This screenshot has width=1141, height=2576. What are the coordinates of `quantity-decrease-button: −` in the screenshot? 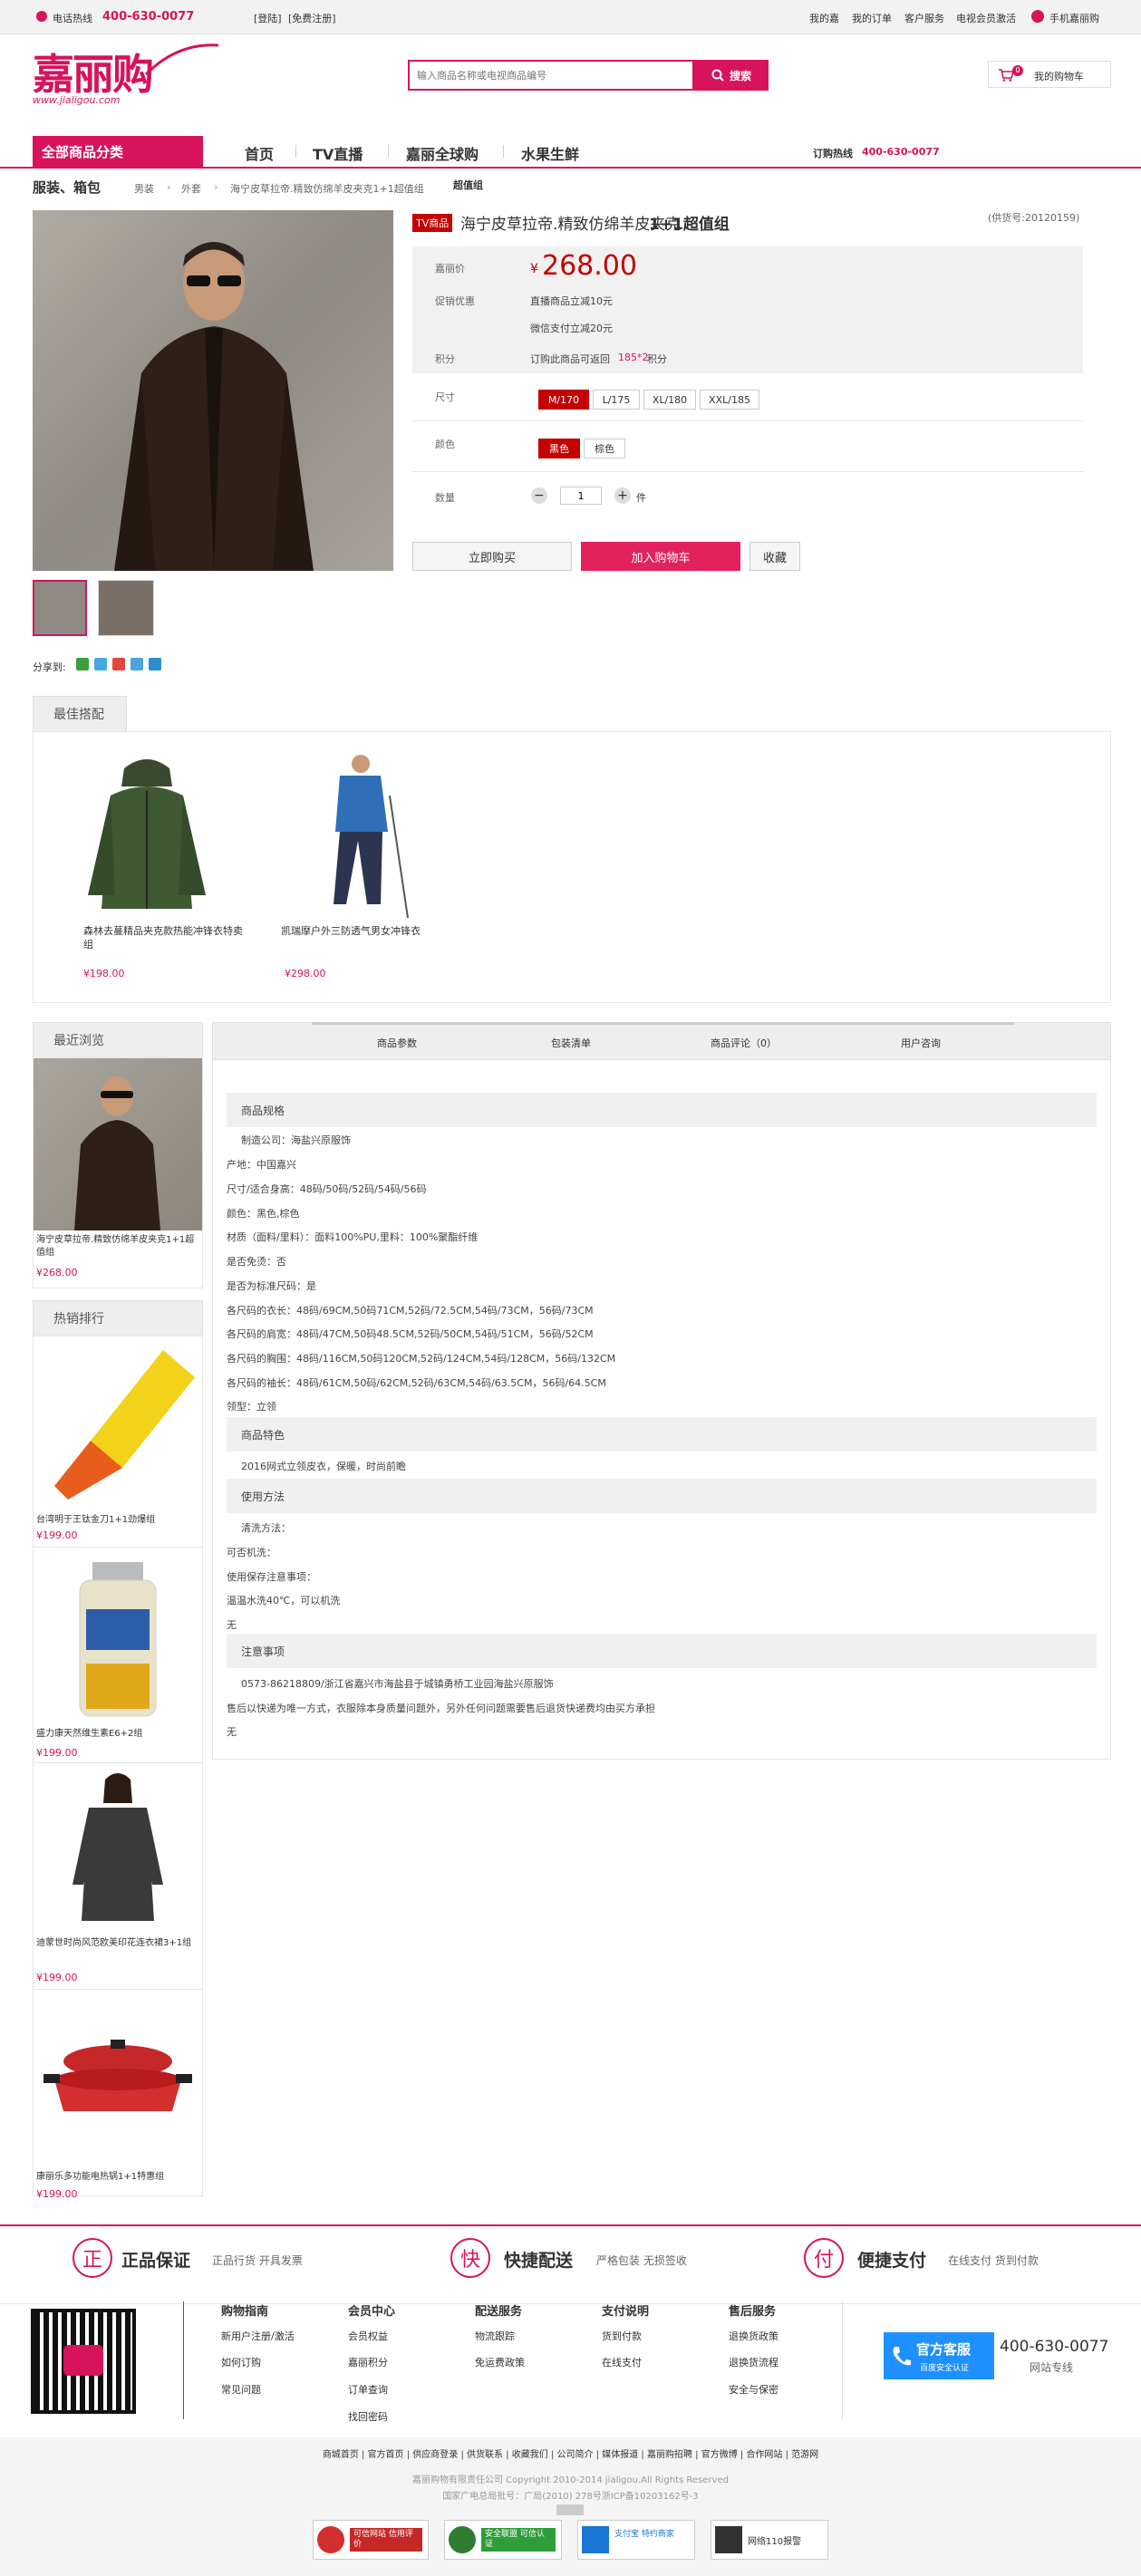 It's located at (539, 495).